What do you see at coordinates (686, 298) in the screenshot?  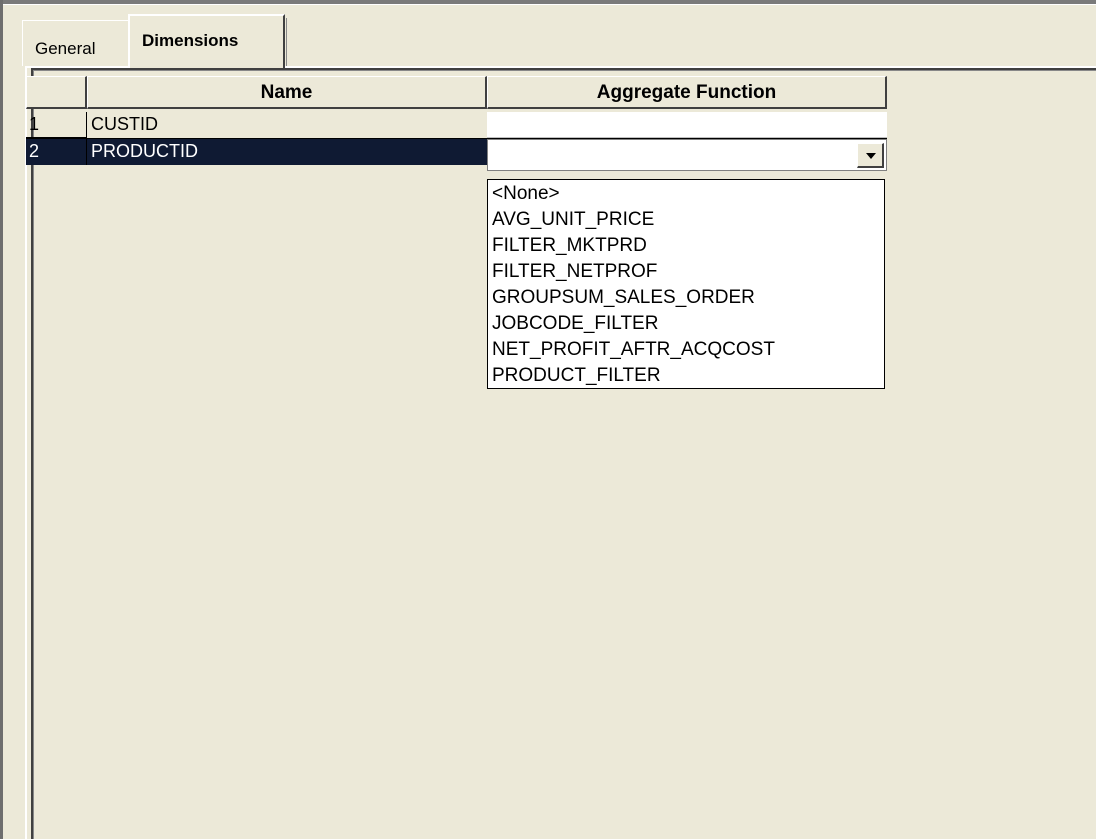 I see `dropdown-option-groupsum-sales-order: GROUPSUM_SALES_ORDER` at bounding box center [686, 298].